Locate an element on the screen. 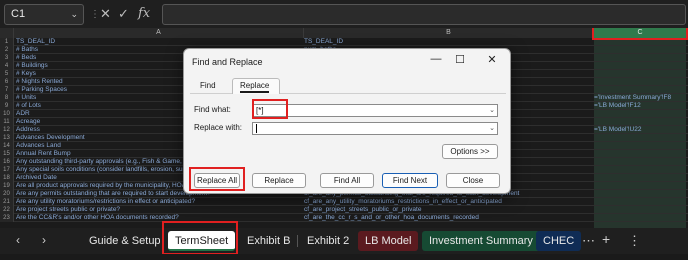 This screenshot has height=260, width=688. name-box-value: C1 is located at coordinates (18, 14).